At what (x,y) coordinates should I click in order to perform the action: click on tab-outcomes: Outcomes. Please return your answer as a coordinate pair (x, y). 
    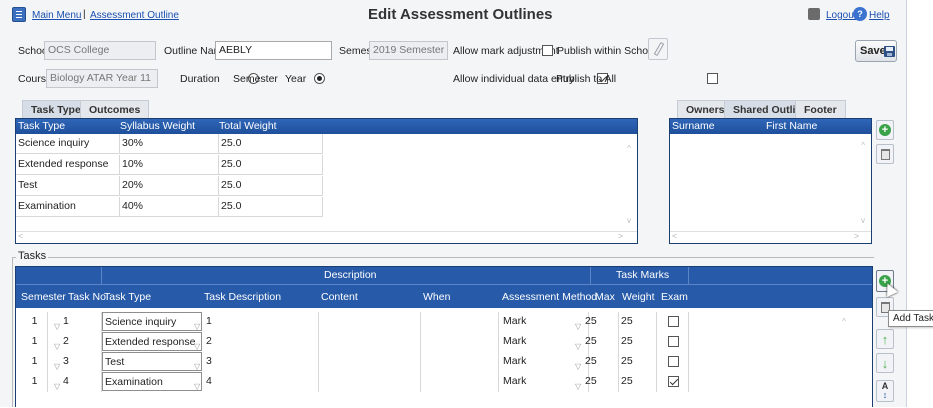
    Looking at the image, I should click on (115, 109).